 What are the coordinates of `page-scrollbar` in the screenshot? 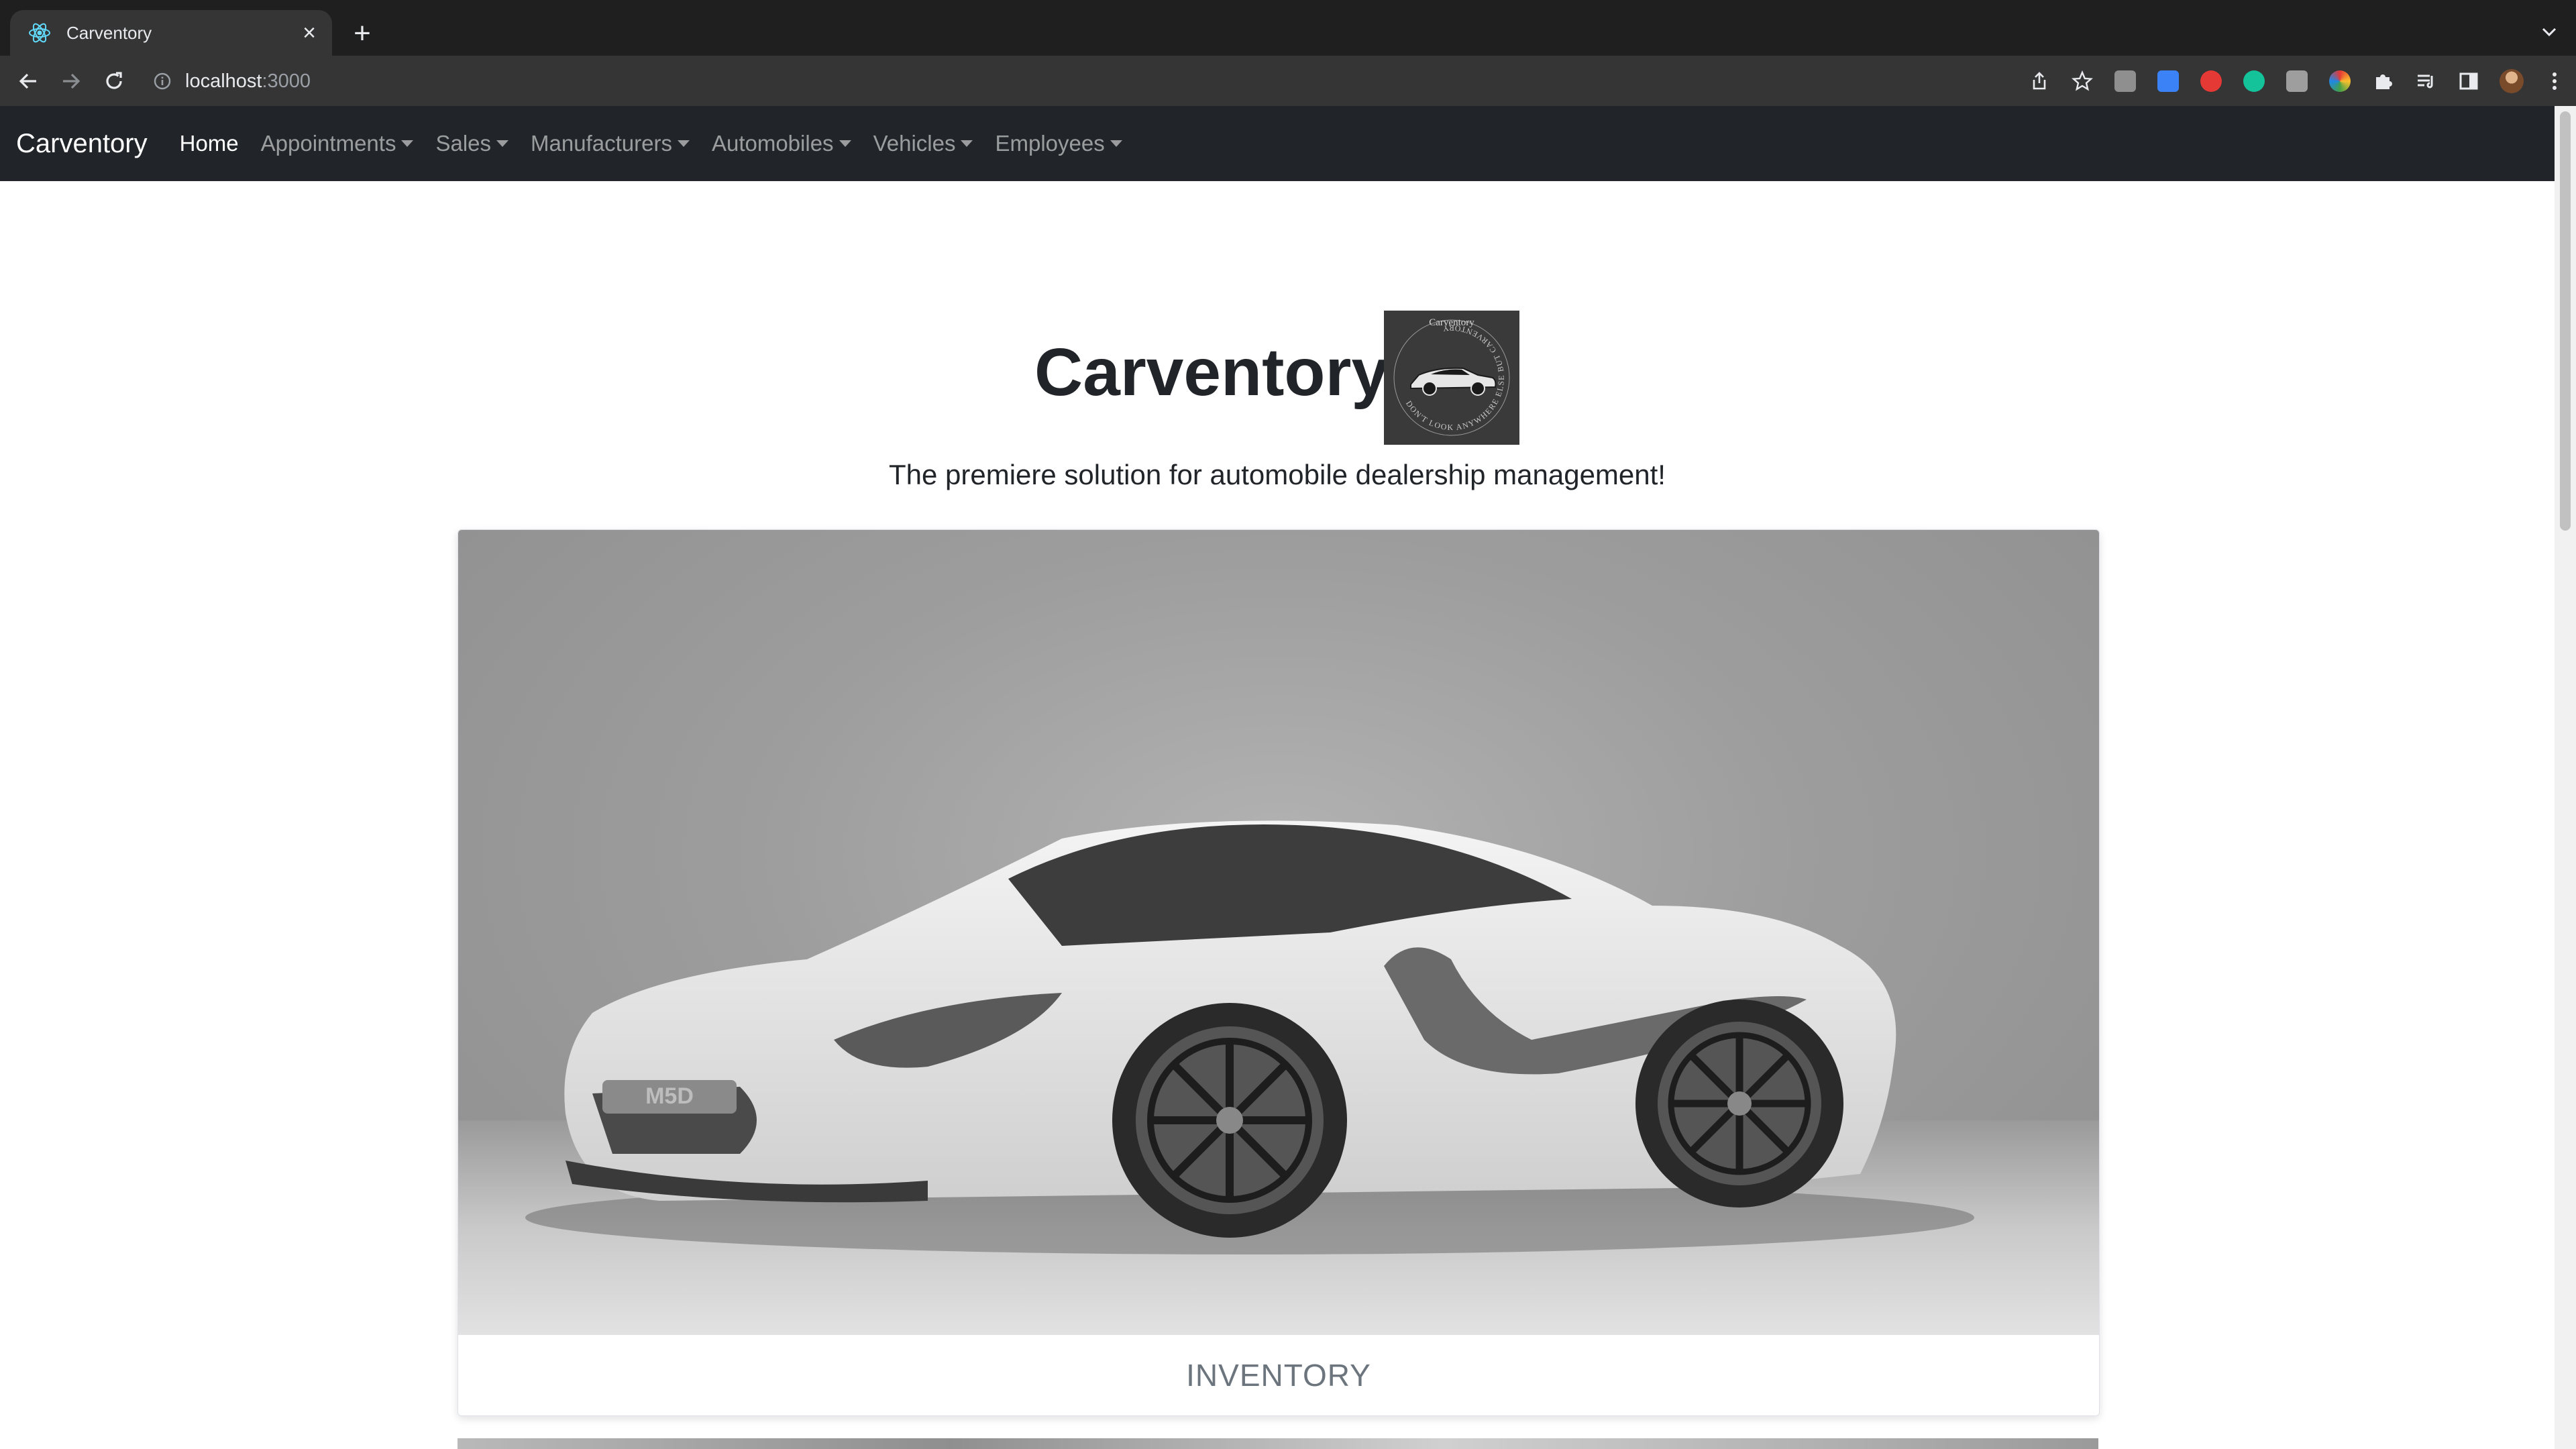 It's located at (2565, 777).